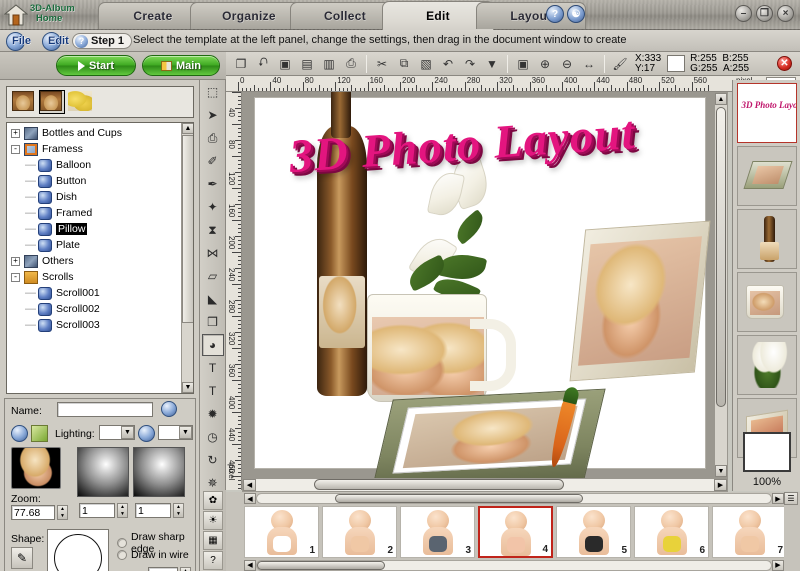 The width and height of the screenshot is (800, 571). I want to click on filmstrip-photos: 12345678, so click(514, 532).